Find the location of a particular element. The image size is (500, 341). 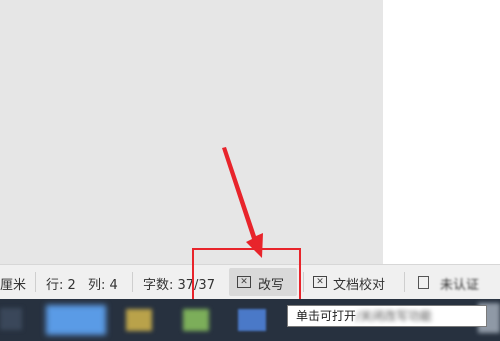

tooltip-text: 单击可打开 is located at coordinates (326, 316).